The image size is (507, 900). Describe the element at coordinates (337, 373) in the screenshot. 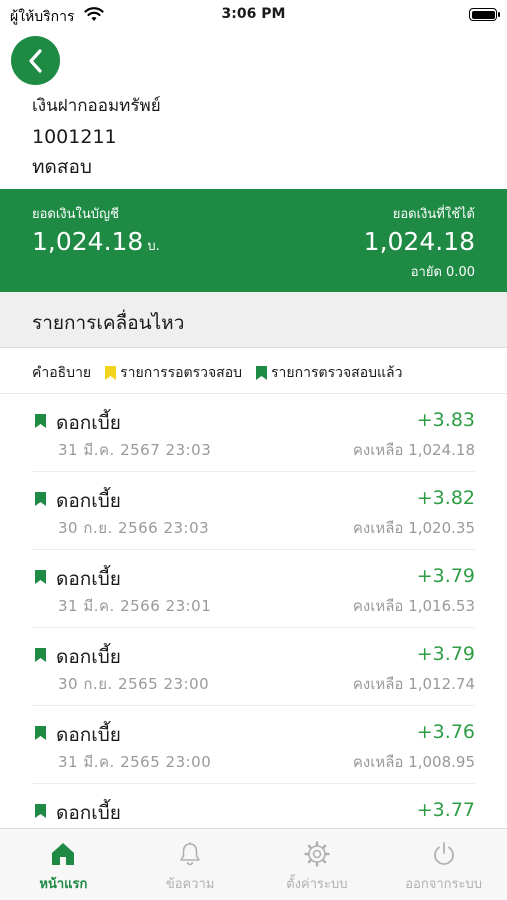

I see `legend-verified-label: รายการตรวจสอบแล้ว` at that location.